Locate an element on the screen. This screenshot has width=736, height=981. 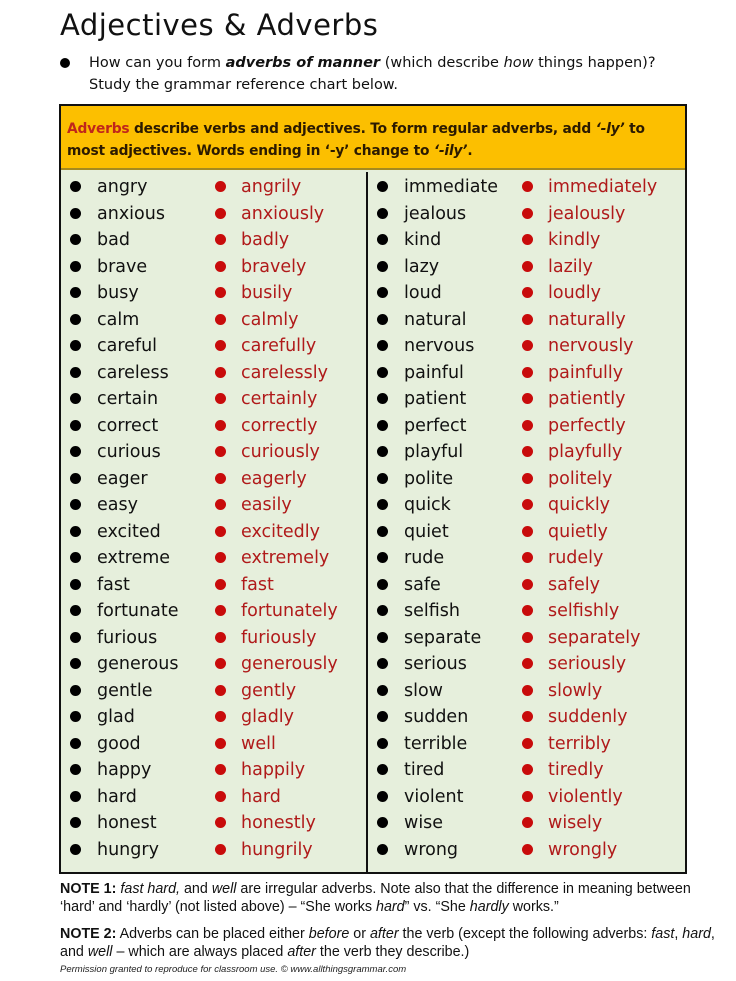
note-italic: after is located at coordinates (384, 934).